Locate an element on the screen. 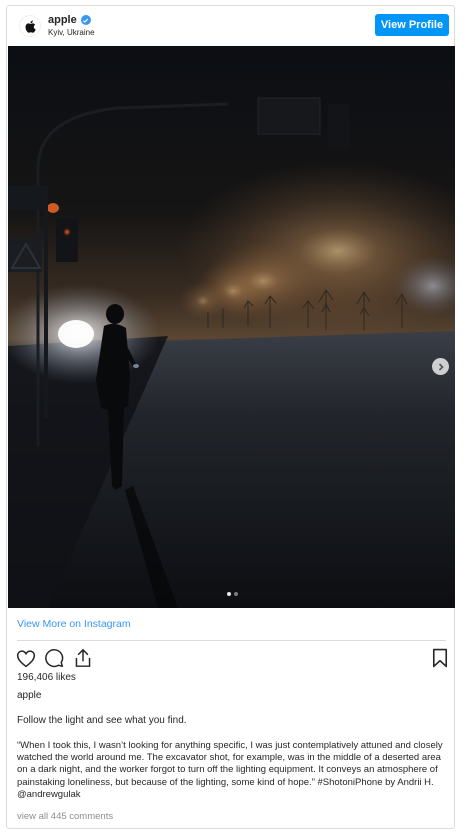  view-comments-link: view all 445 comments is located at coordinates (65, 816).